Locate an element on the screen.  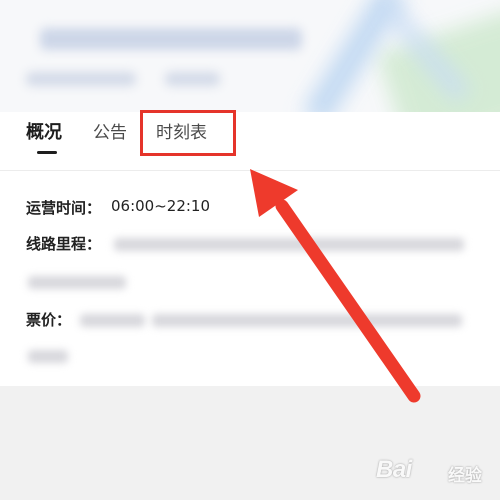
fare-label: 票价： is located at coordinates (49, 320).